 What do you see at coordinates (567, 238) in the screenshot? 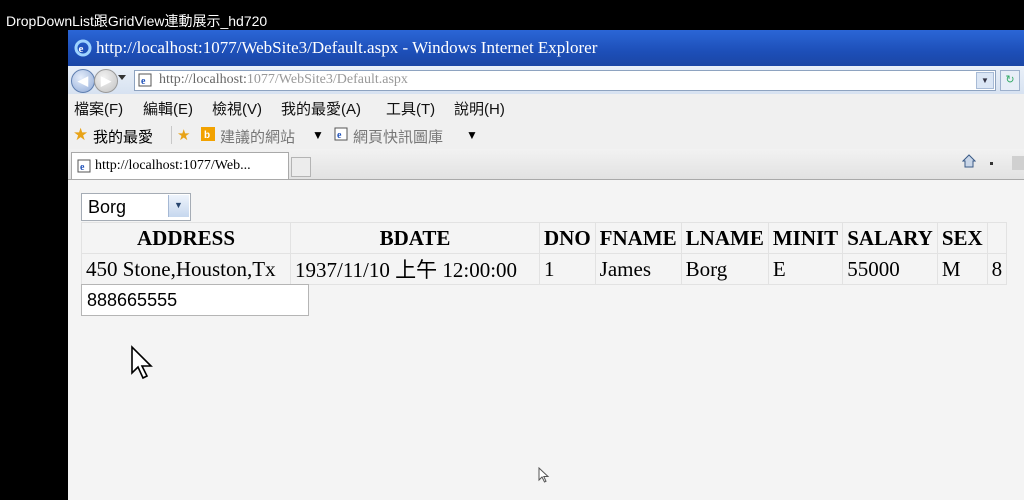
I see `grid-header-dno: DNO` at bounding box center [567, 238].